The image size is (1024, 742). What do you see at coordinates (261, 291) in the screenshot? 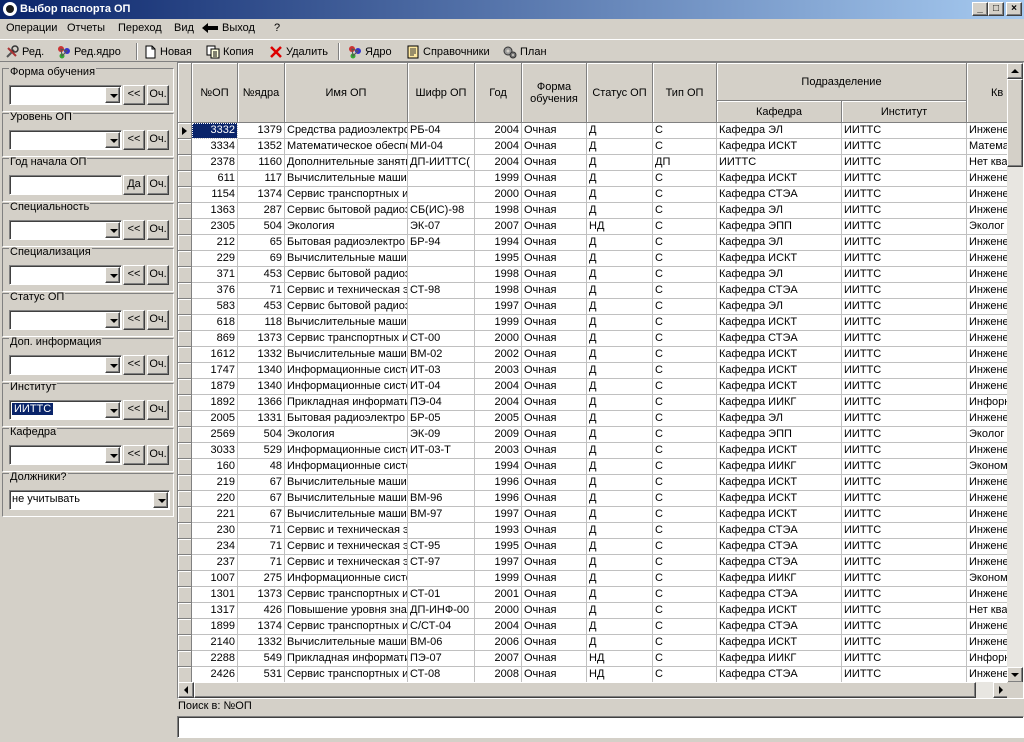
I see `cell-core-number: 71` at bounding box center [261, 291].